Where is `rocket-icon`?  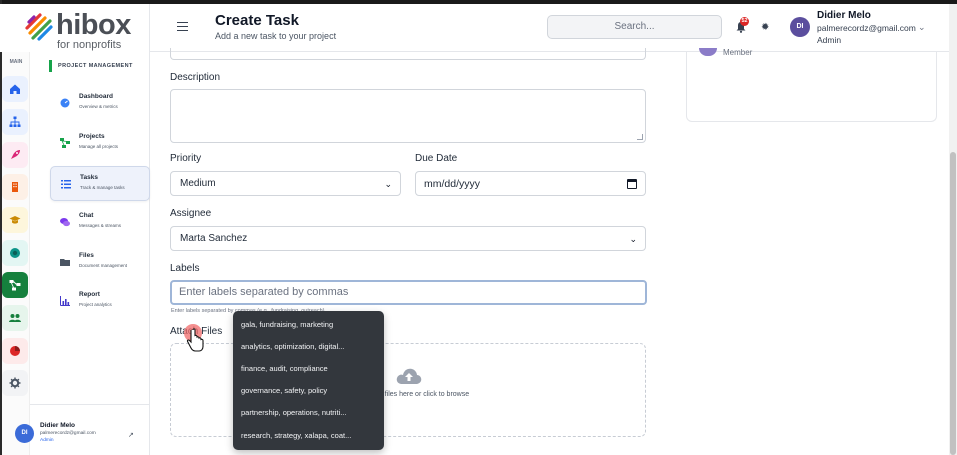
rocket-icon is located at coordinates (15, 154).